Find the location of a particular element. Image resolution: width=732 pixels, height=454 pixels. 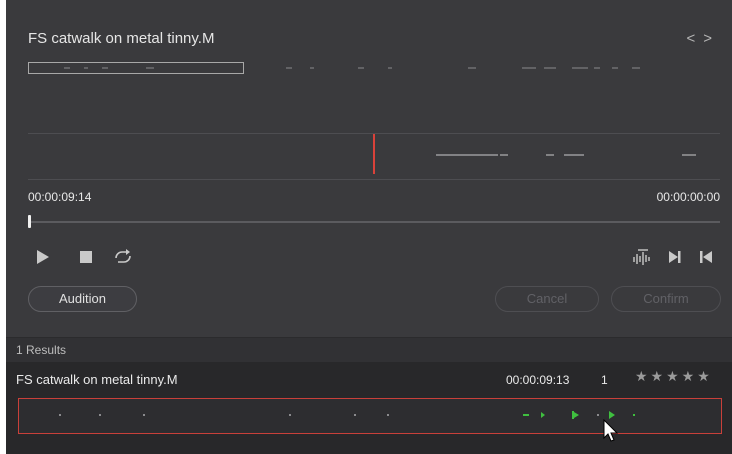

playhead is located at coordinates (374, 154).